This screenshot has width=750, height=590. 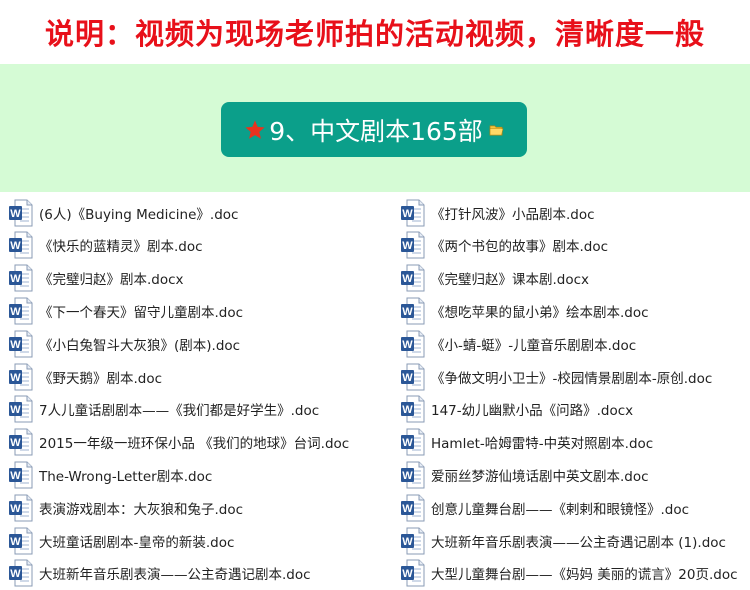 I want to click on file-item: W 《两个书包的故事》剧本.doc, so click(x=504, y=245).